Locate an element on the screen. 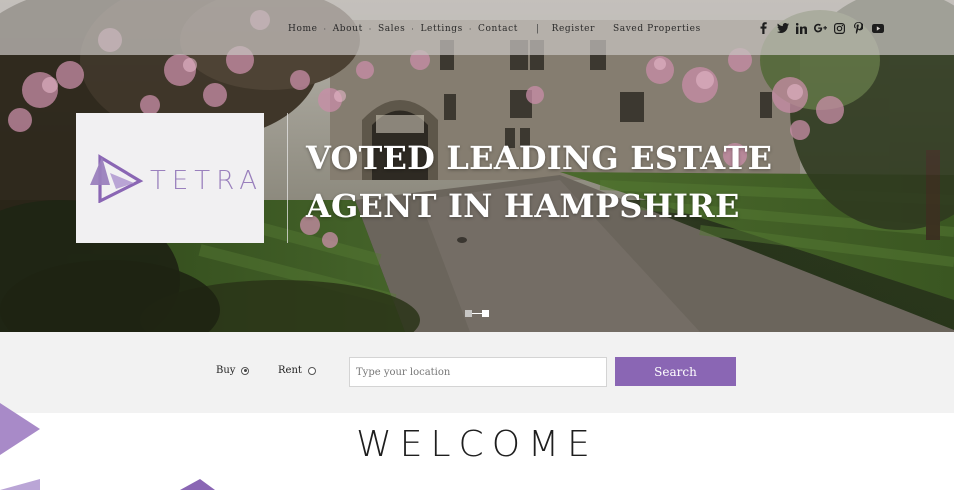 This screenshot has width=954, height=490. nav-item-register: Register is located at coordinates (573, 29).